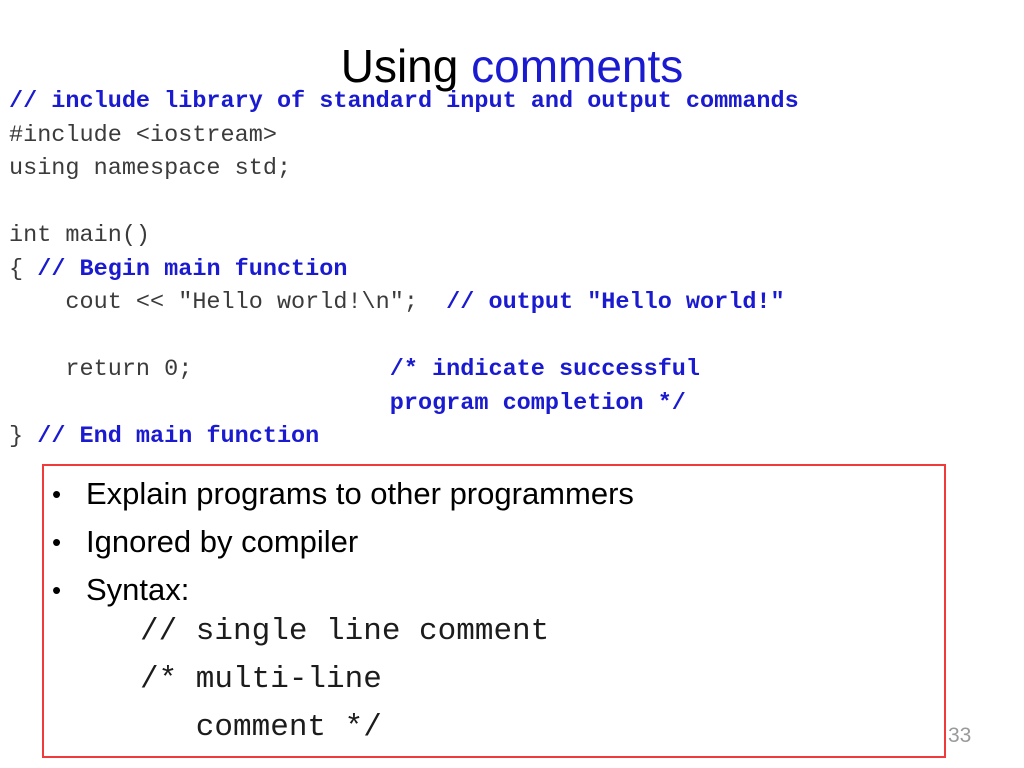 The height and width of the screenshot is (768, 1024). I want to click on code-source-text: {, so click(23, 269).